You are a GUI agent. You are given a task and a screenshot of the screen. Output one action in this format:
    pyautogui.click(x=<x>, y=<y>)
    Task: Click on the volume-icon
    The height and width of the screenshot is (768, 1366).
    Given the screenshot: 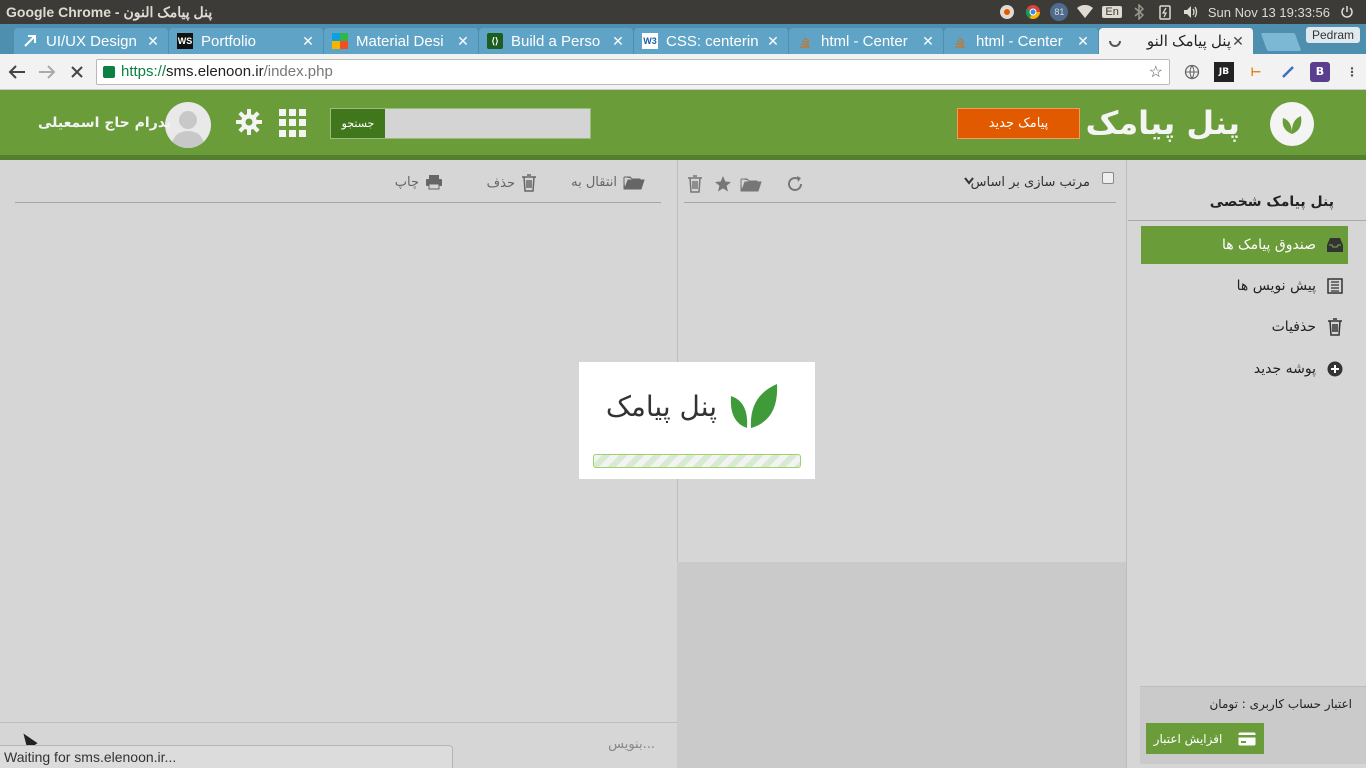 What is the action you would take?
    pyautogui.click(x=1191, y=12)
    